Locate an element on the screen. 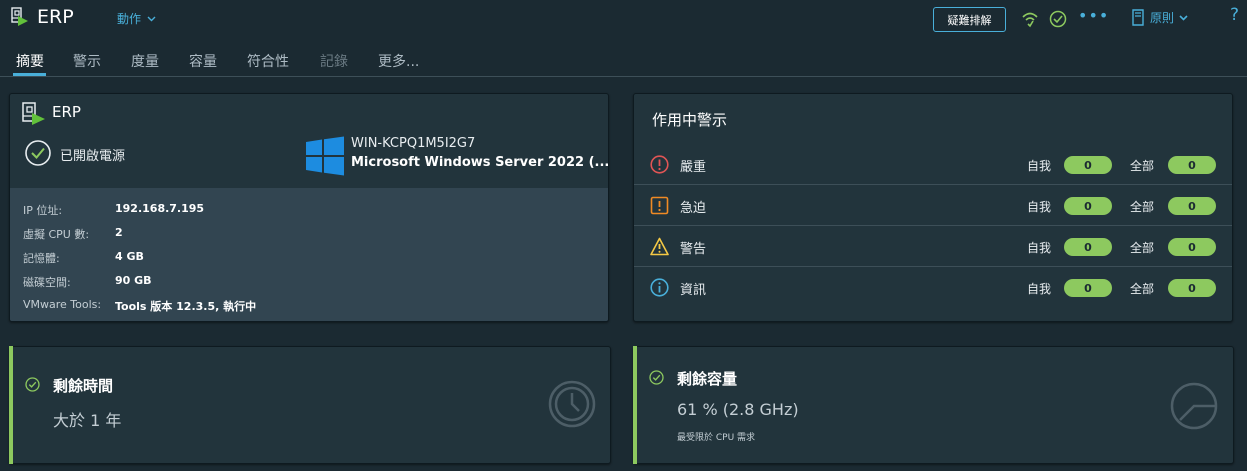  clock-icon is located at coordinates (572, 404).